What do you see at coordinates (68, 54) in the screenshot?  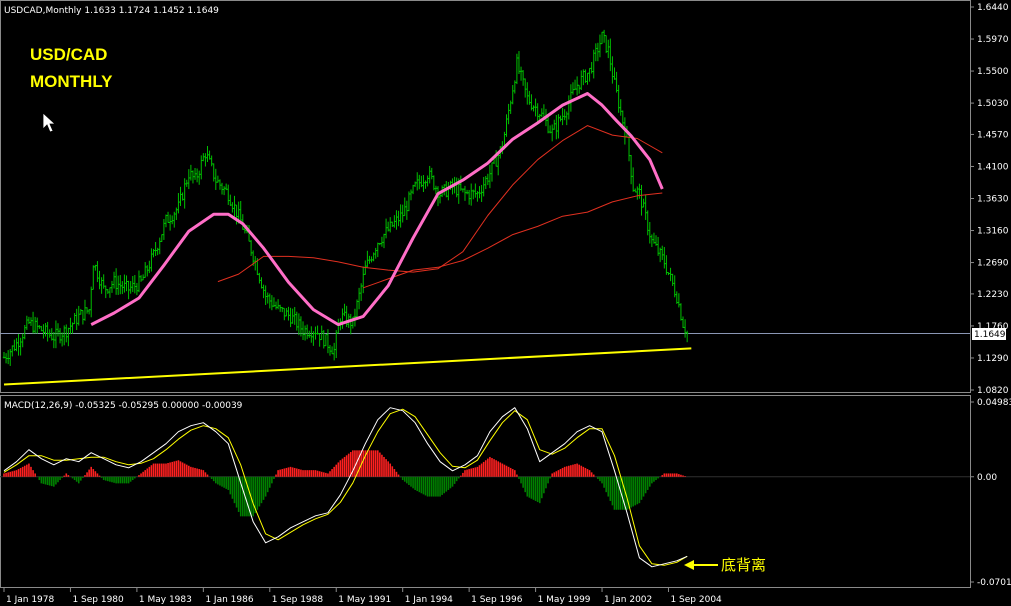 I see `title-line1: USD/CAD` at bounding box center [68, 54].